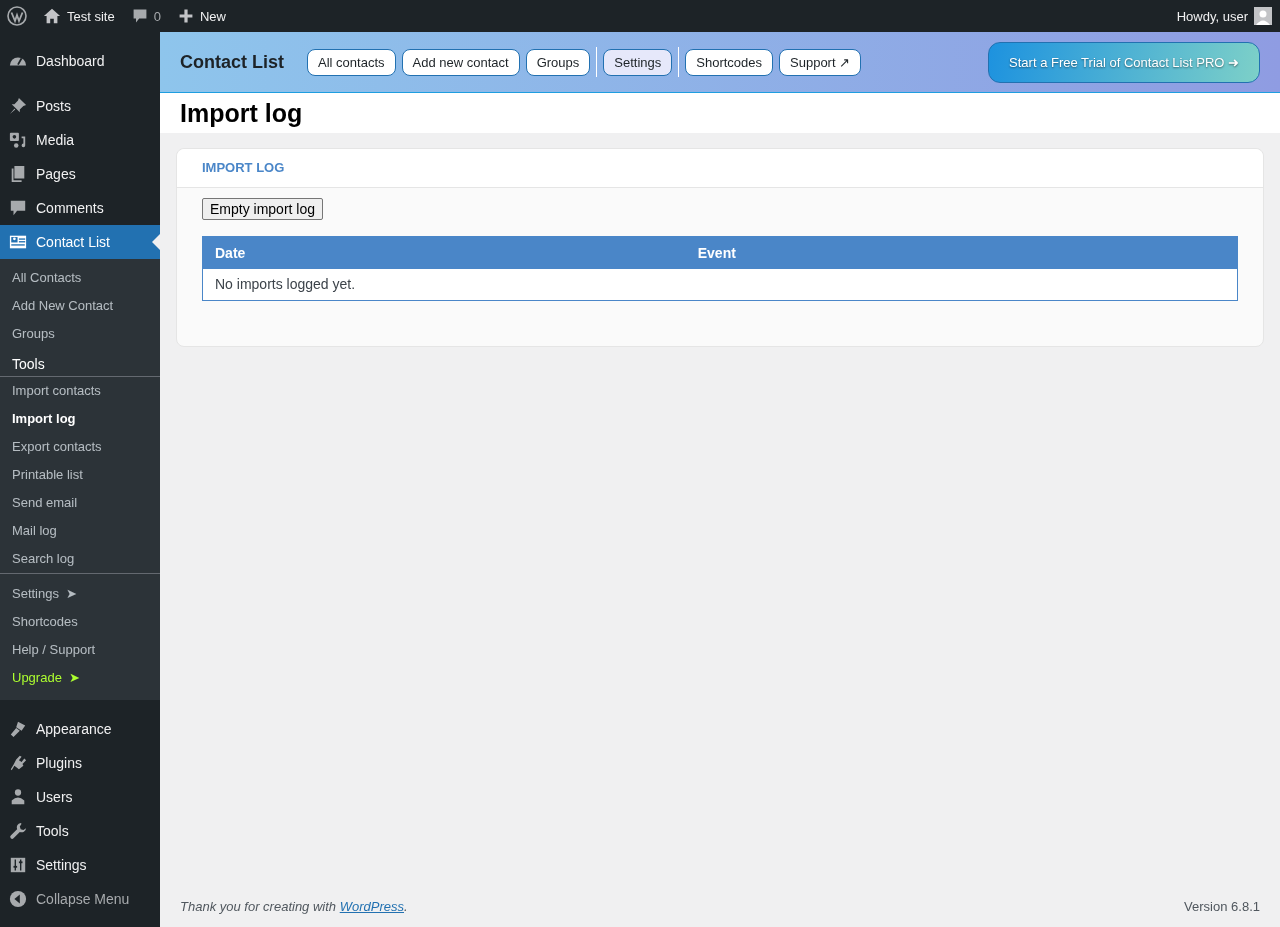  What do you see at coordinates (1263, 16) in the screenshot?
I see `avatar-icon` at bounding box center [1263, 16].